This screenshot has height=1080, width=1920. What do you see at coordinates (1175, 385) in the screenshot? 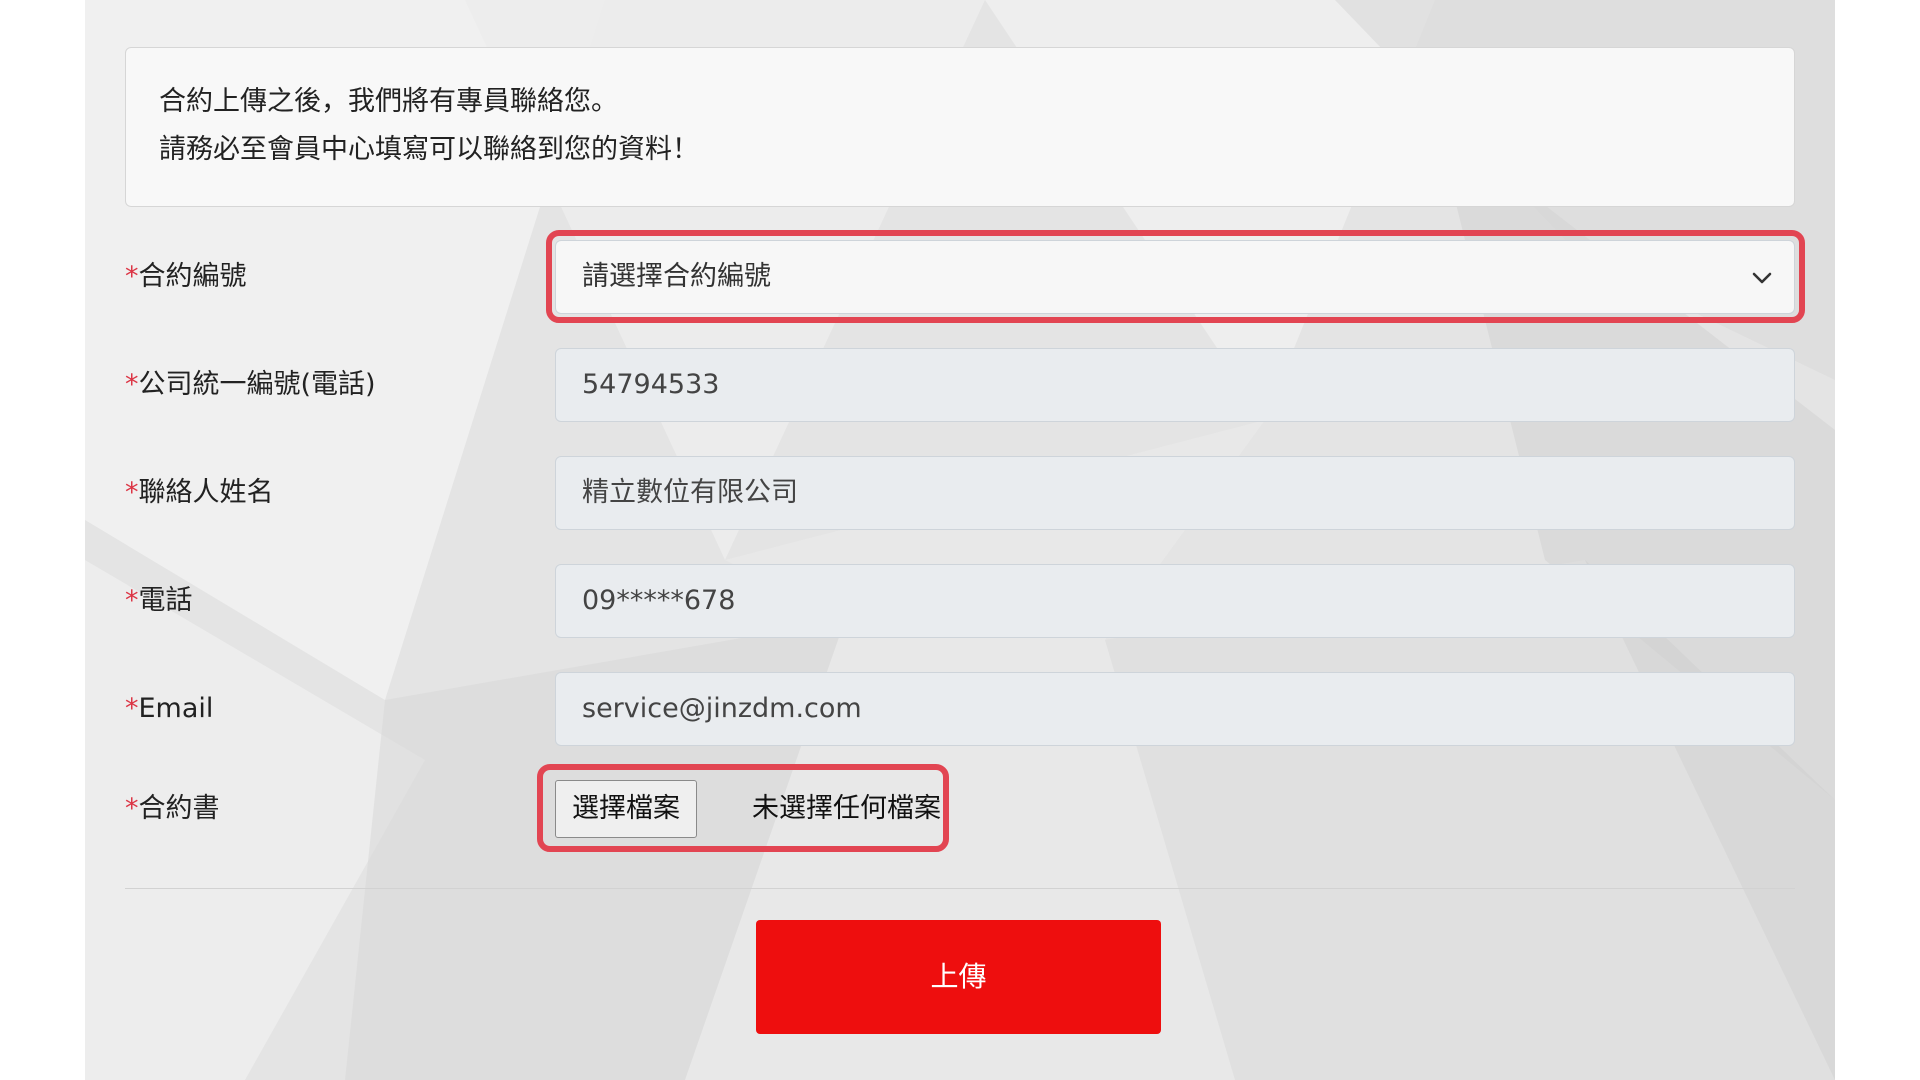
I see `tax-id-field: 54794533` at bounding box center [1175, 385].